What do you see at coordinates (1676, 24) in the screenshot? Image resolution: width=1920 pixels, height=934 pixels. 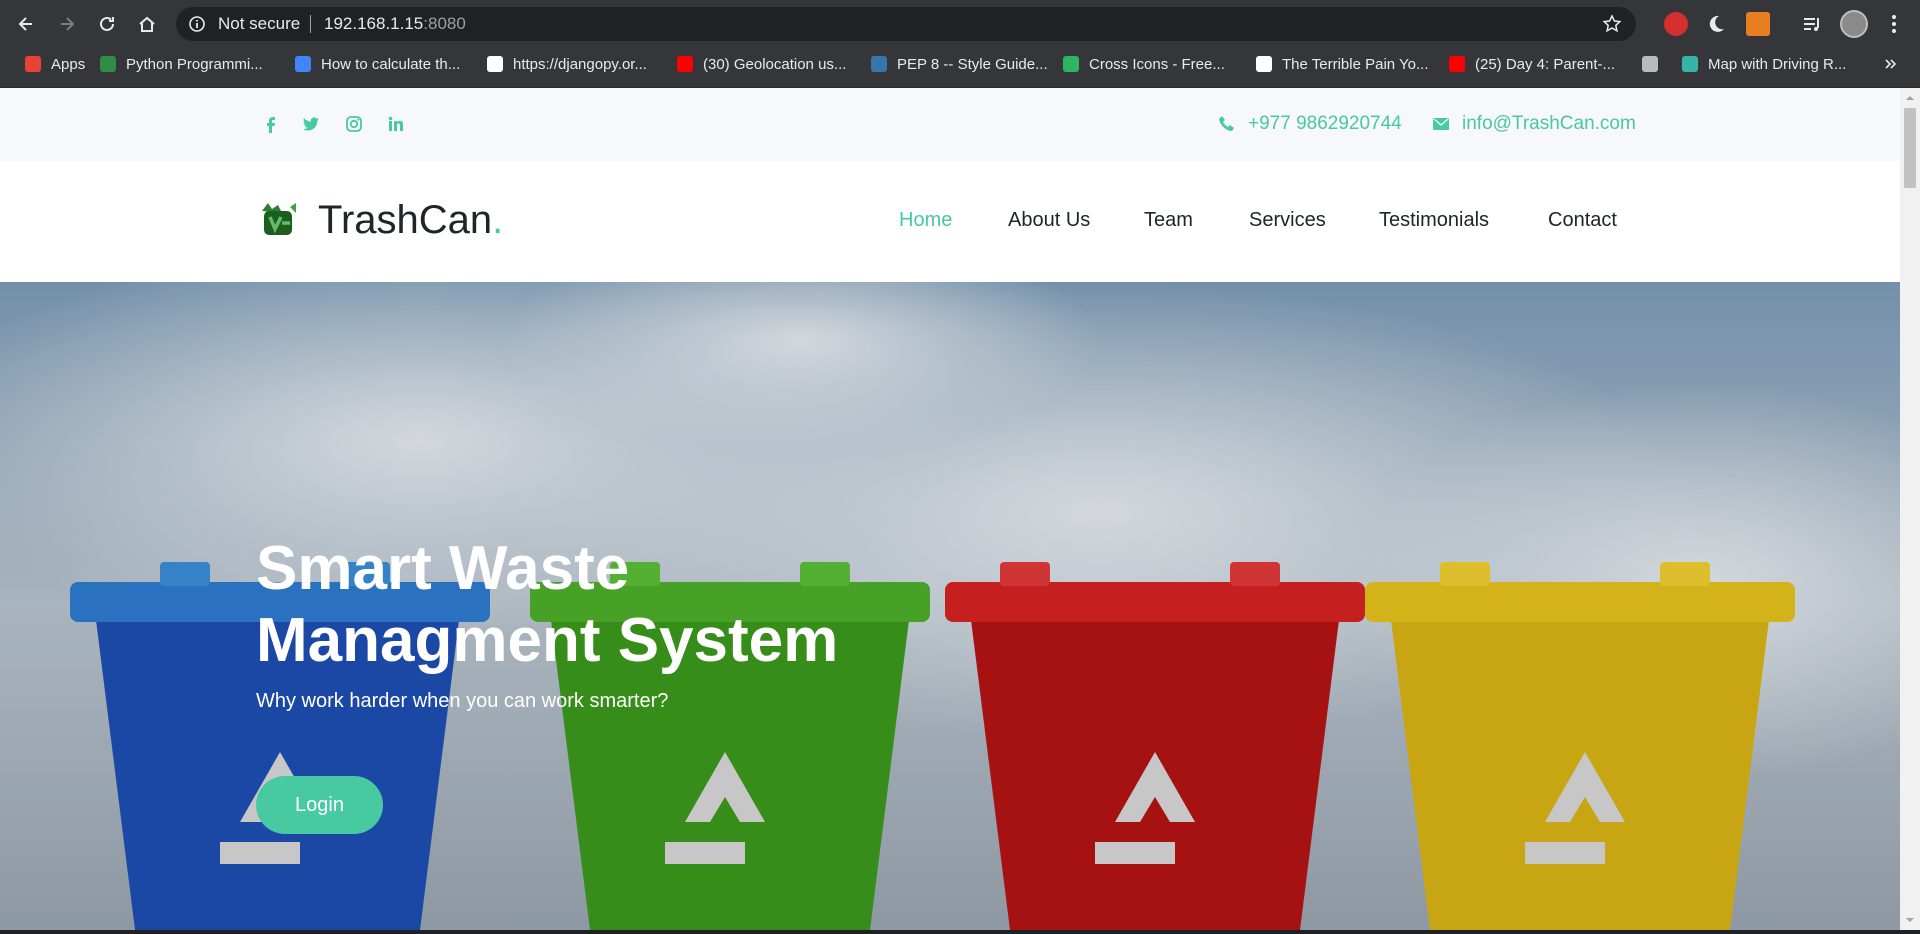 I see `adblock-extension-icon` at bounding box center [1676, 24].